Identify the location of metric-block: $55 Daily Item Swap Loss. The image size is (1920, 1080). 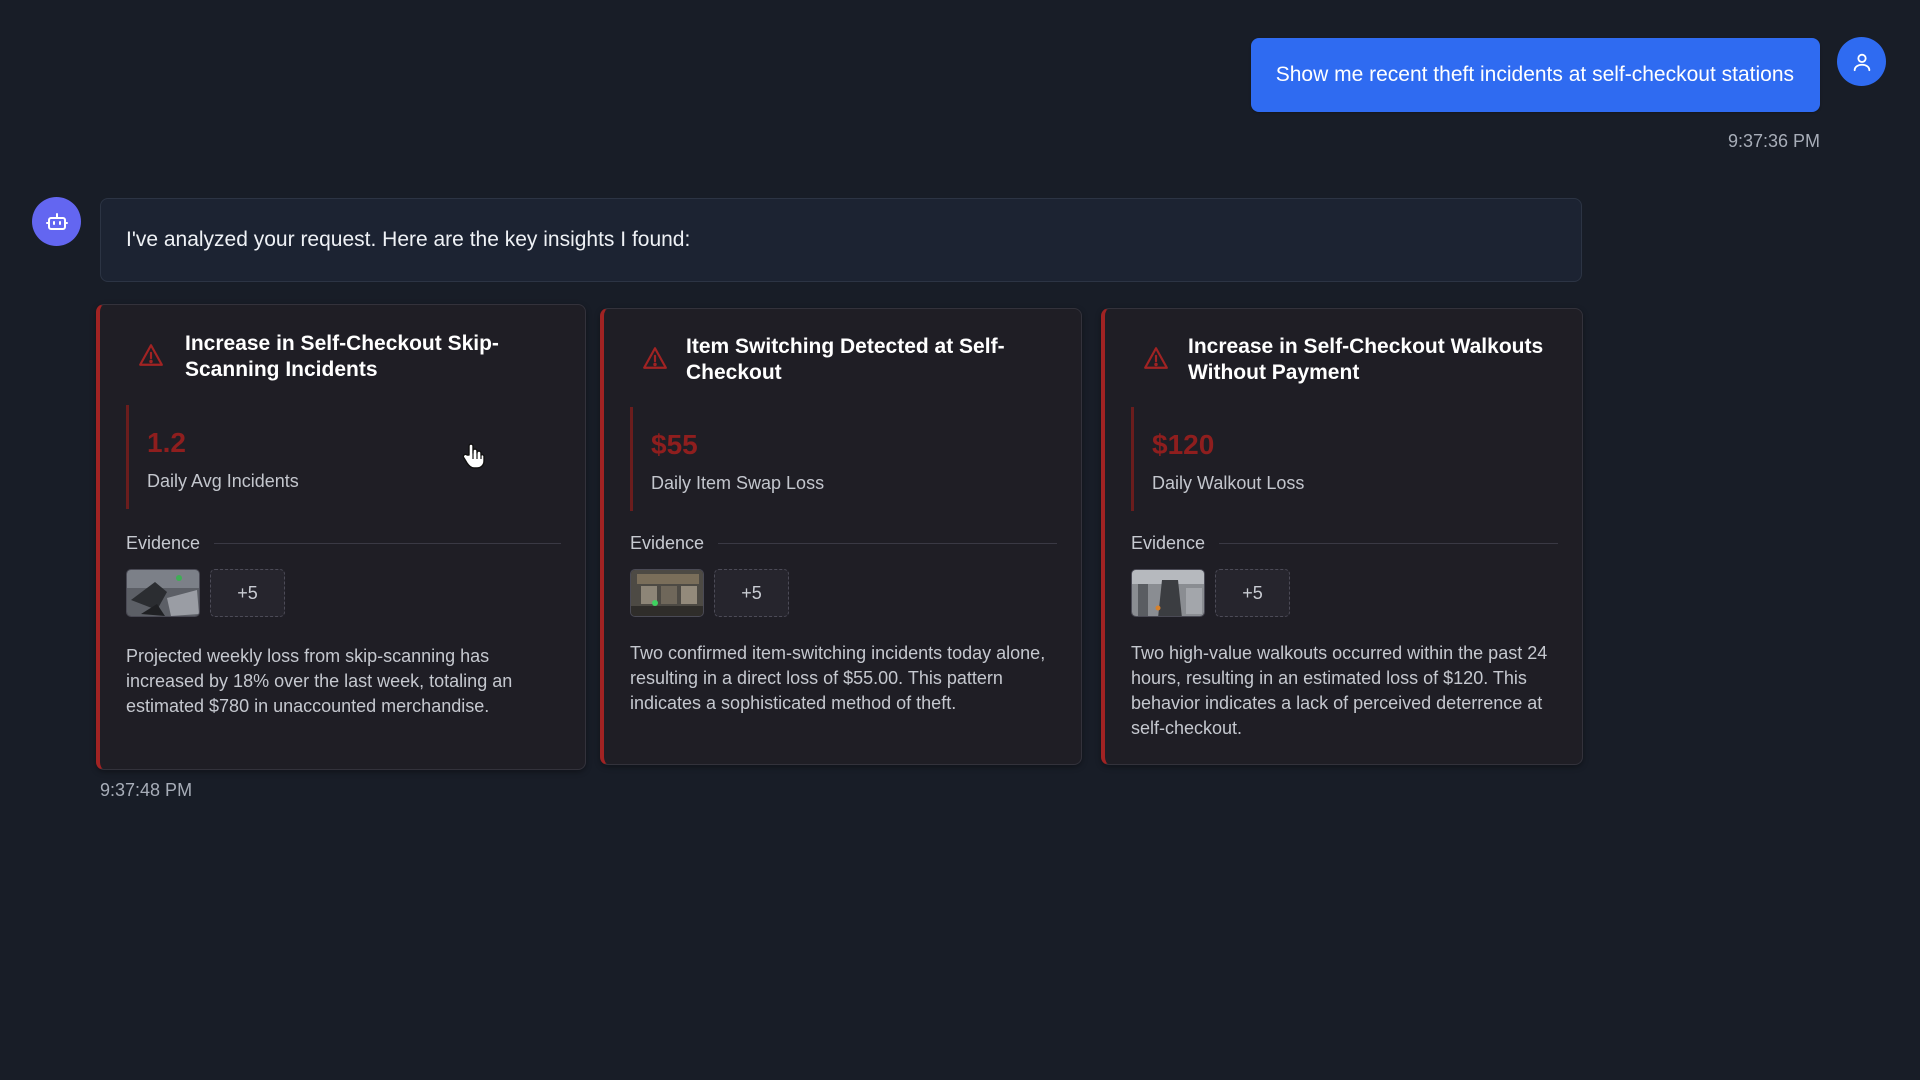
(727, 459).